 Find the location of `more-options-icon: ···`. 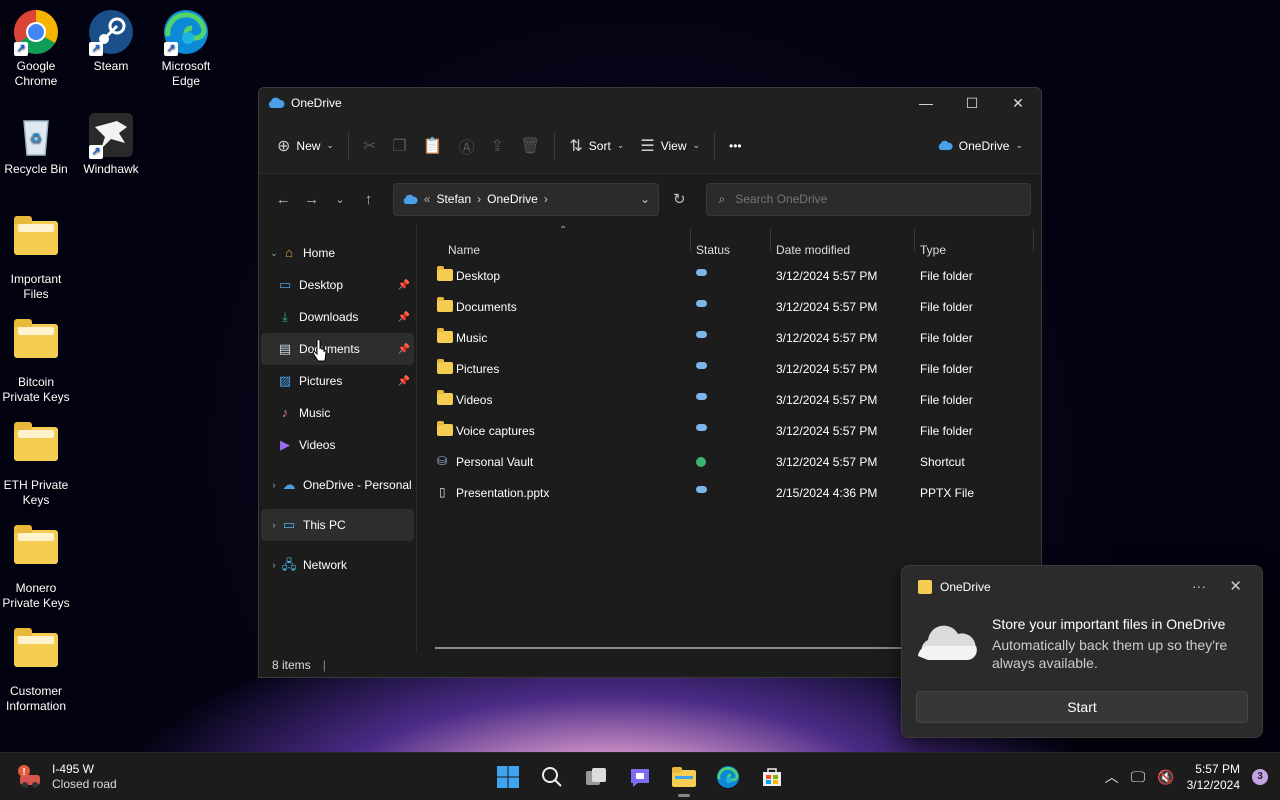

more-options-icon: ··· is located at coordinates (1199, 586).